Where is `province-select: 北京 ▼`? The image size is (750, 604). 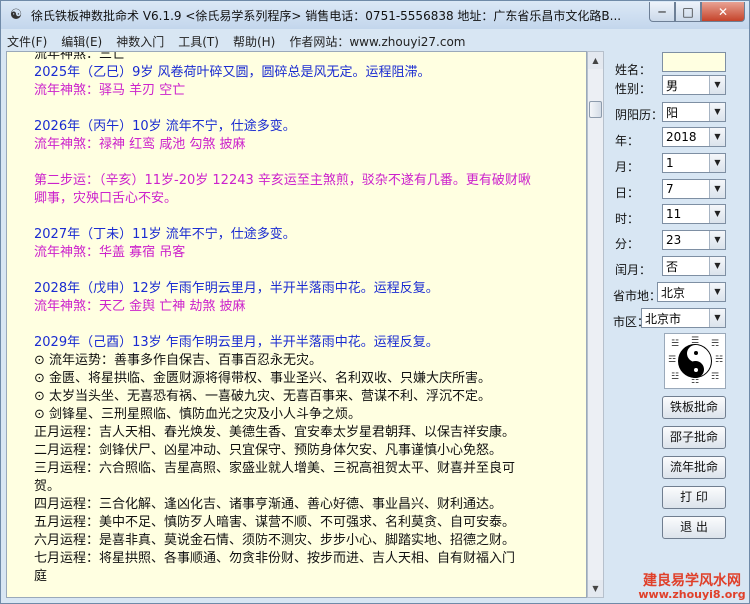
province-select: 北京 ▼ is located at coordinates (691, 292).